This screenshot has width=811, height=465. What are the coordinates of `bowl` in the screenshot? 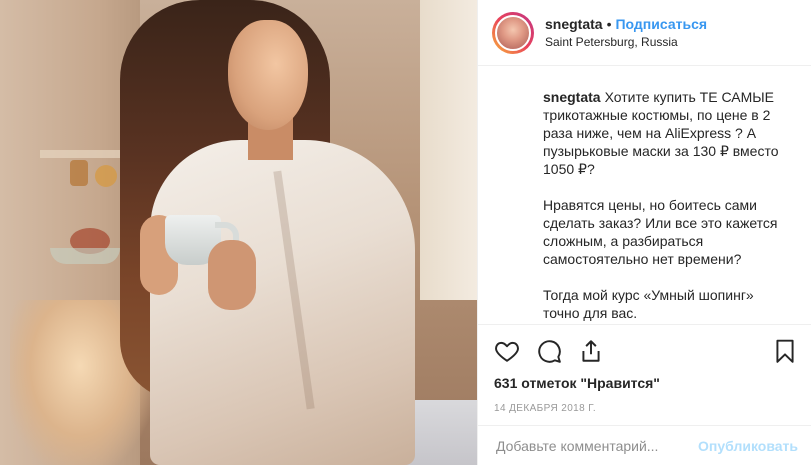 It's located at (85, 256).